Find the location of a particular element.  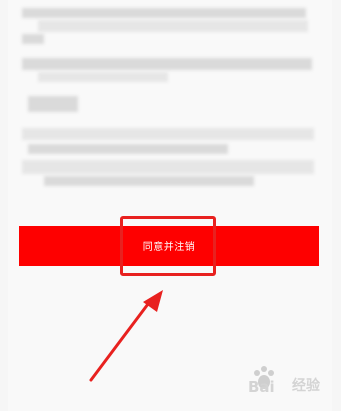

baidu-jingyan-watermark: Bai 经验 is located at coordinates (284, 381).